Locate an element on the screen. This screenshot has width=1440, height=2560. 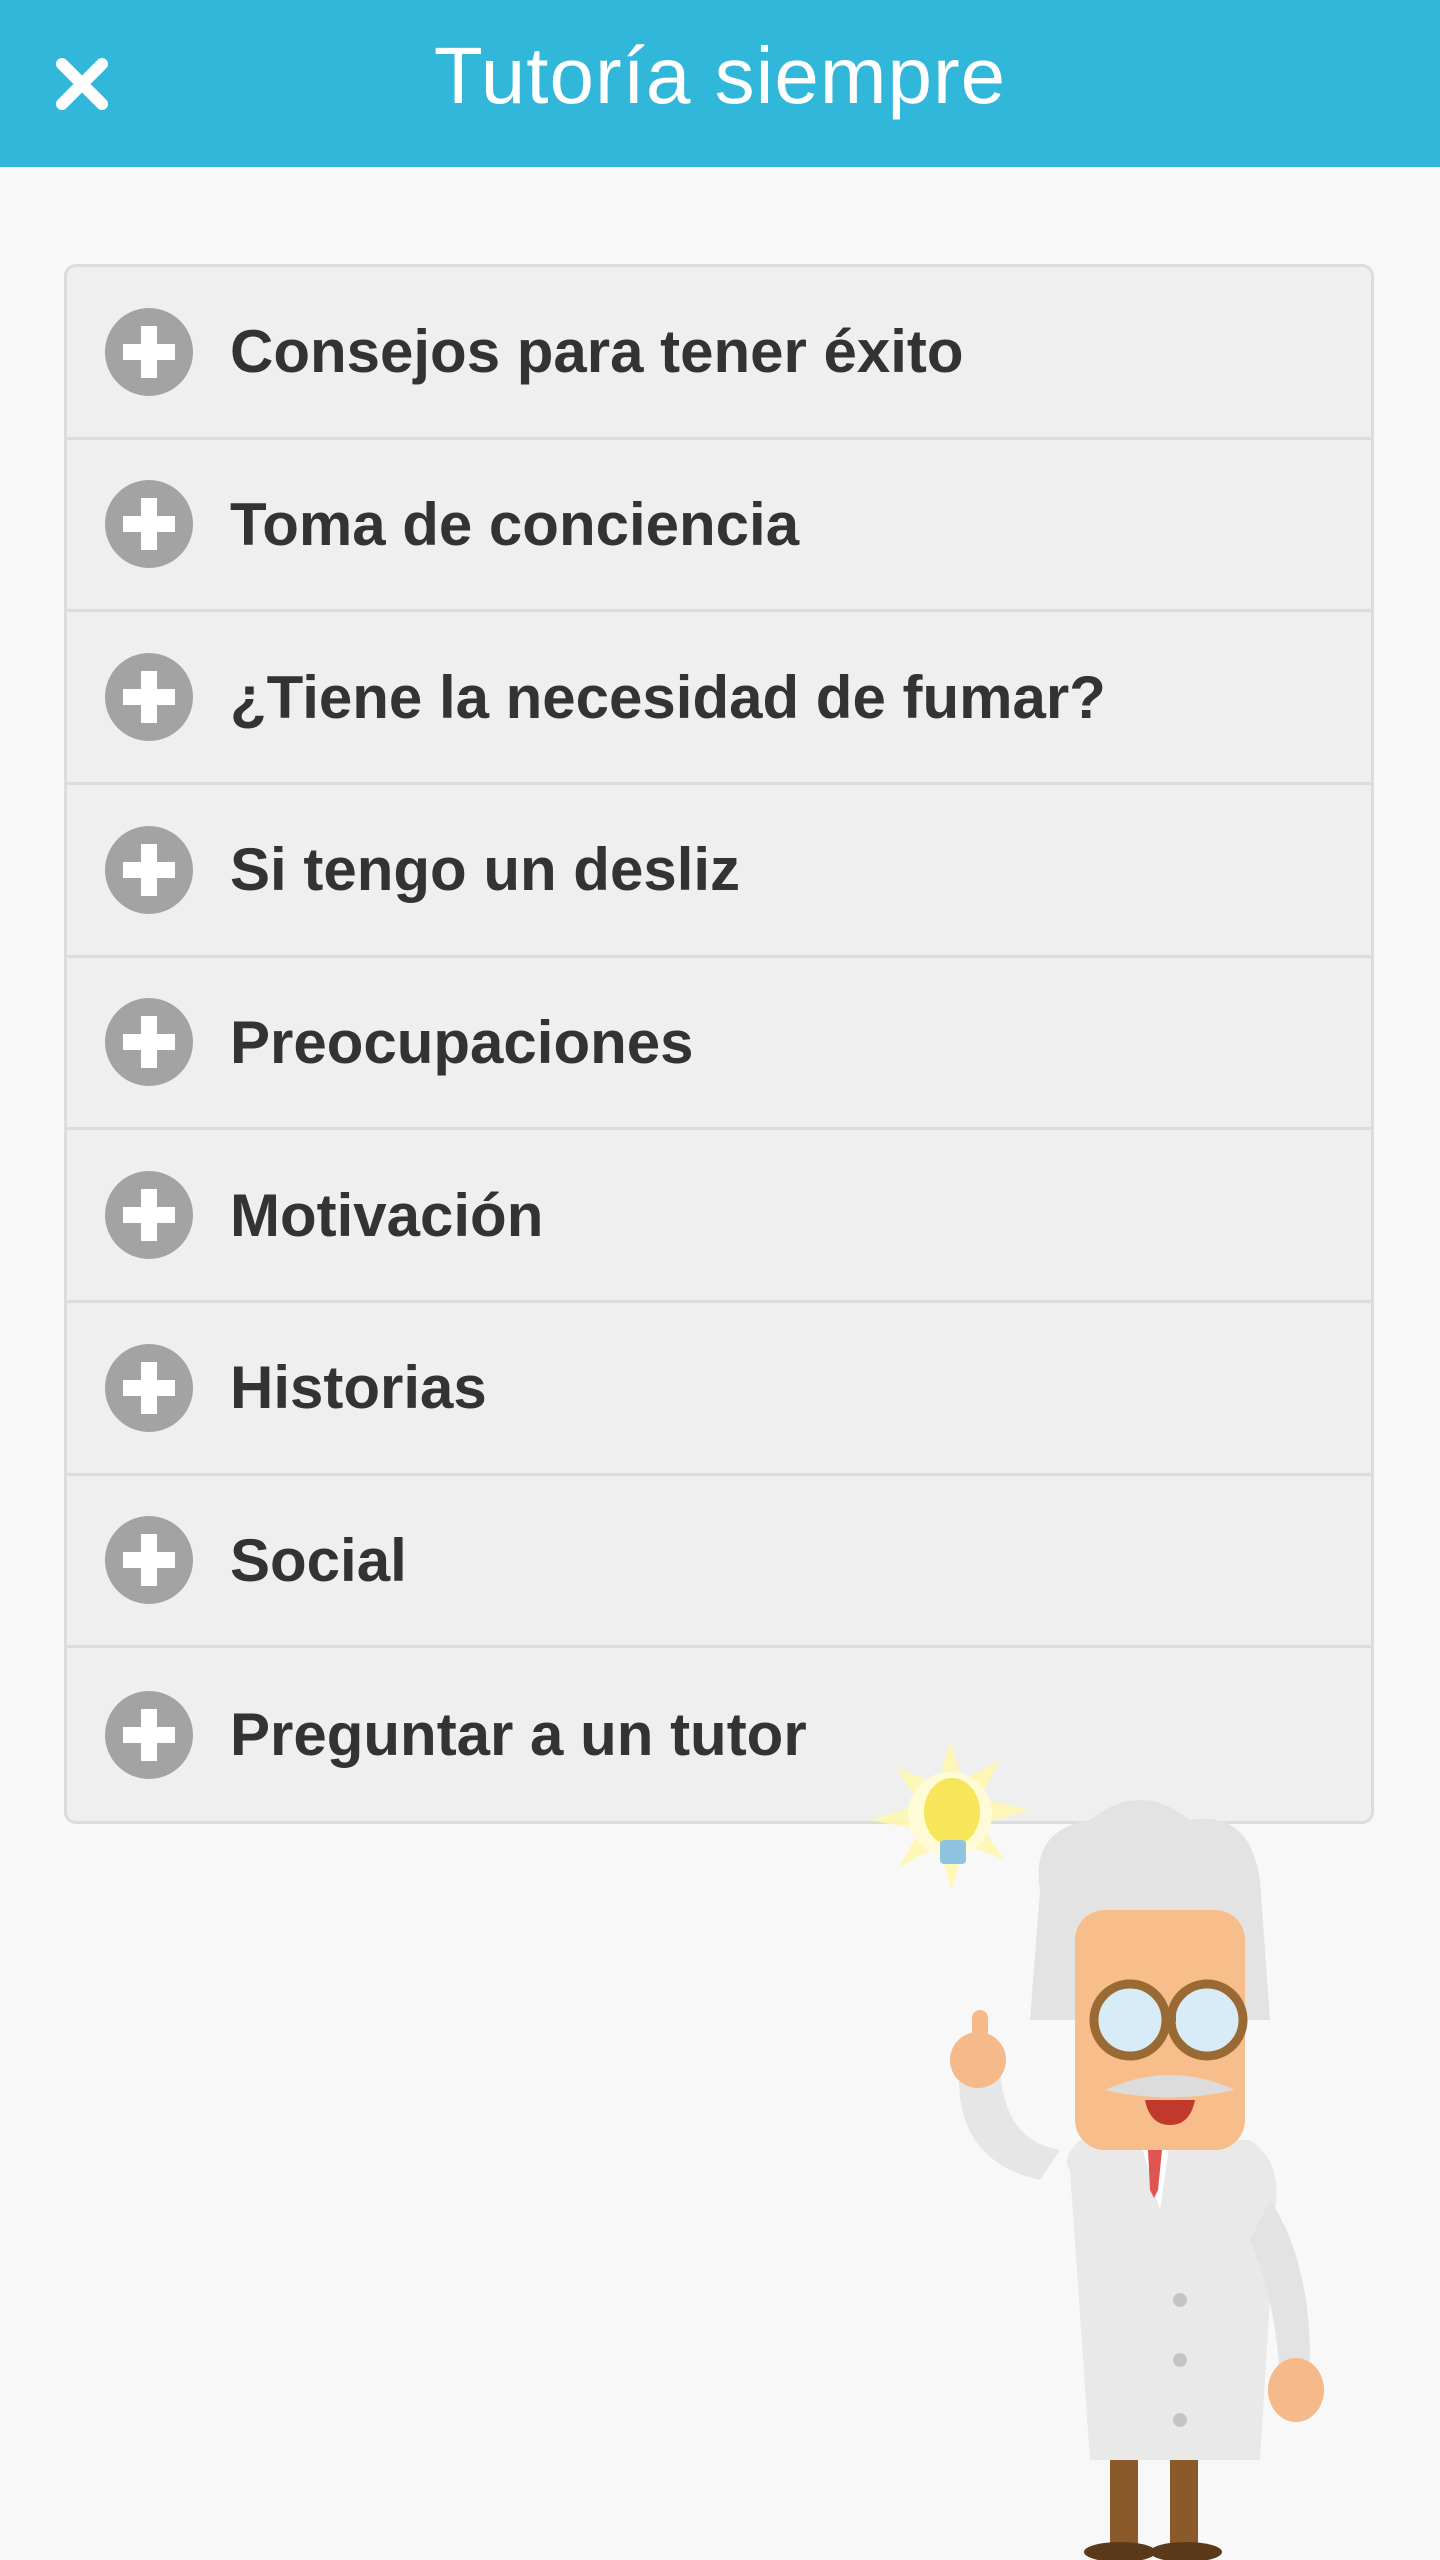
accordion-item-necesidad-de-fumar: ¿Tiene la necesidad de fumar? is located at coordinates (719, 698).